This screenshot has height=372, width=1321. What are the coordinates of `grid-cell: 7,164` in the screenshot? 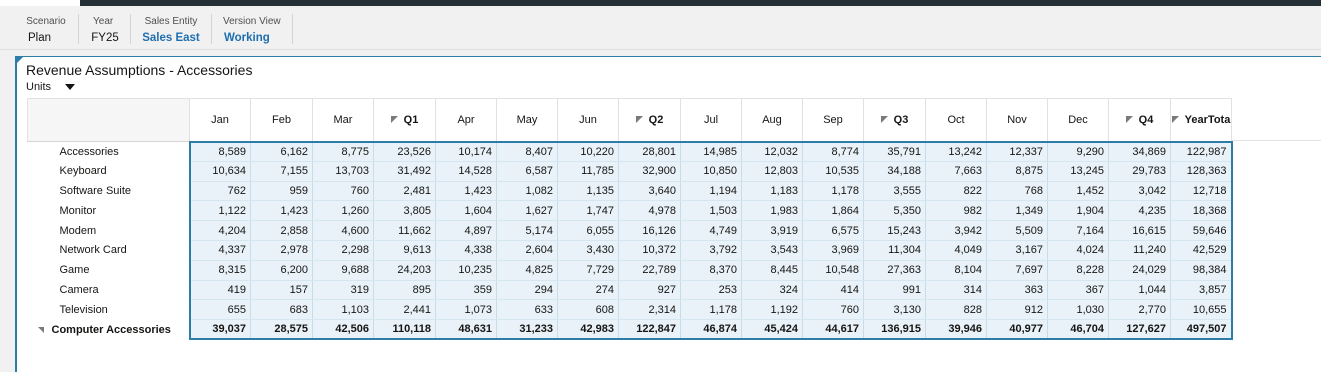 It's located at (1078, 230).